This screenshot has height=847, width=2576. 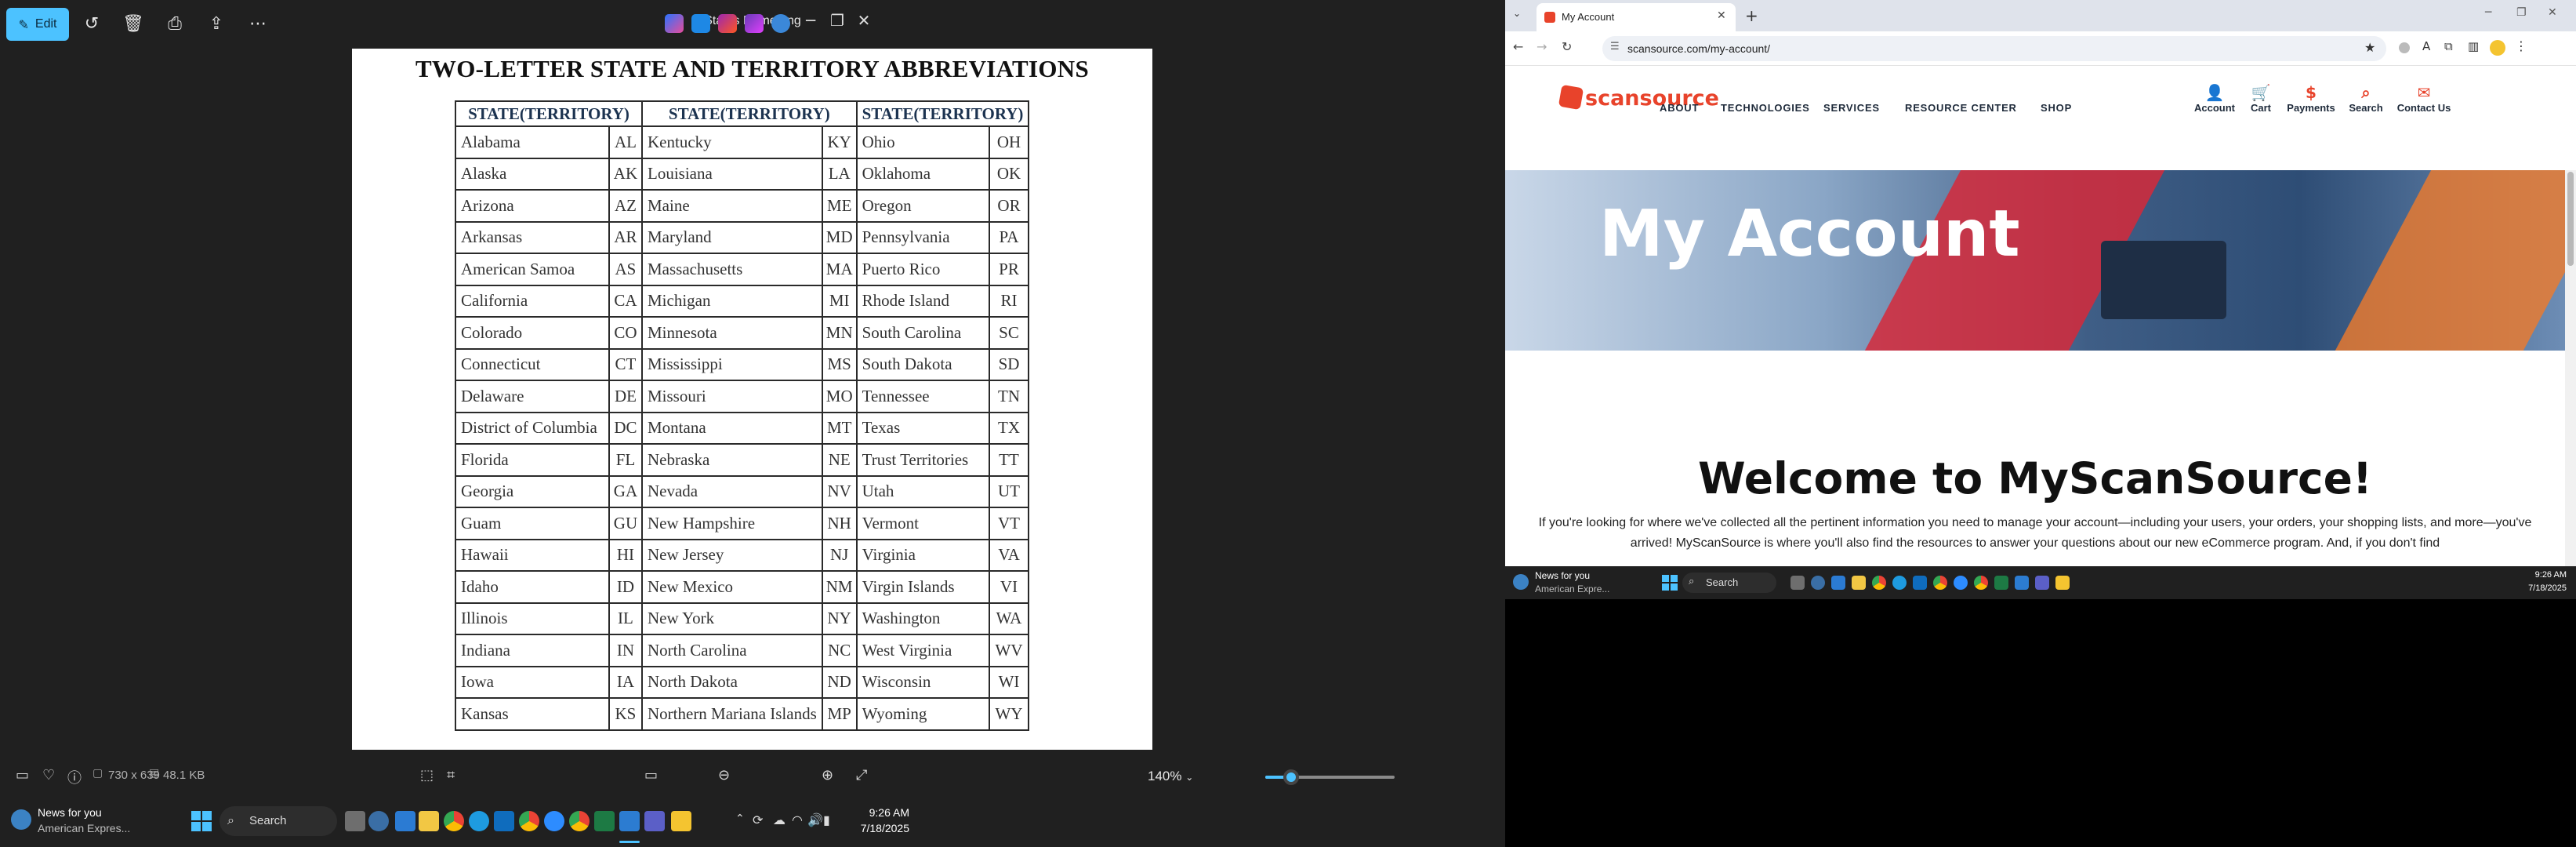 I want to click on info-icon: ⓘ, so click(x=75, y=777).